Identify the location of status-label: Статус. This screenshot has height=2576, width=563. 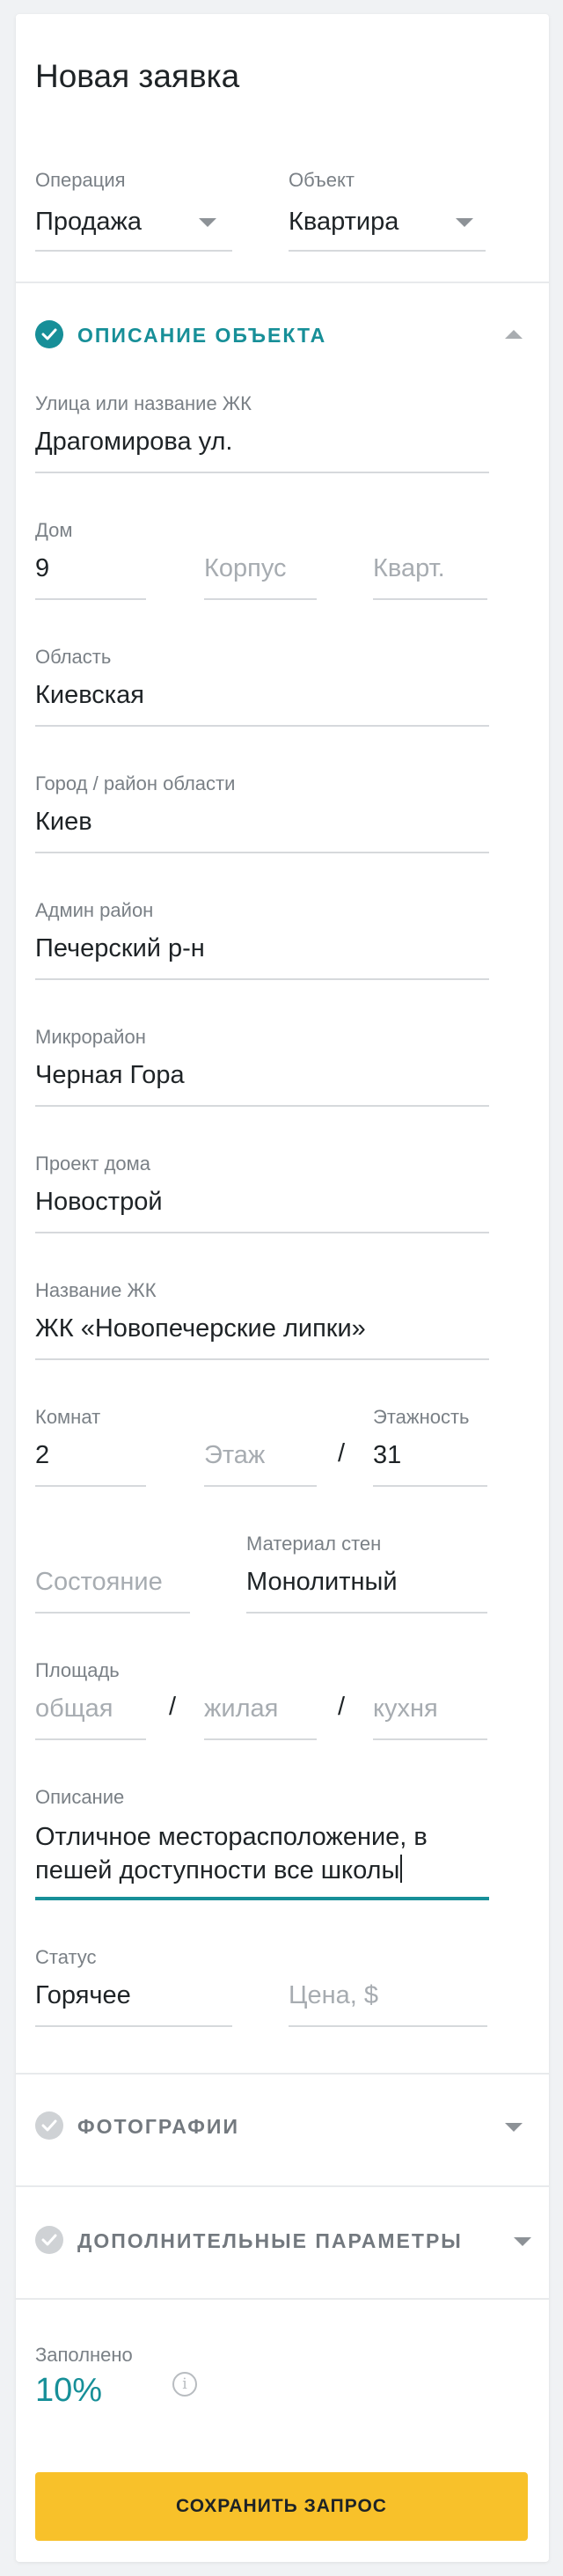
(66, 1957).